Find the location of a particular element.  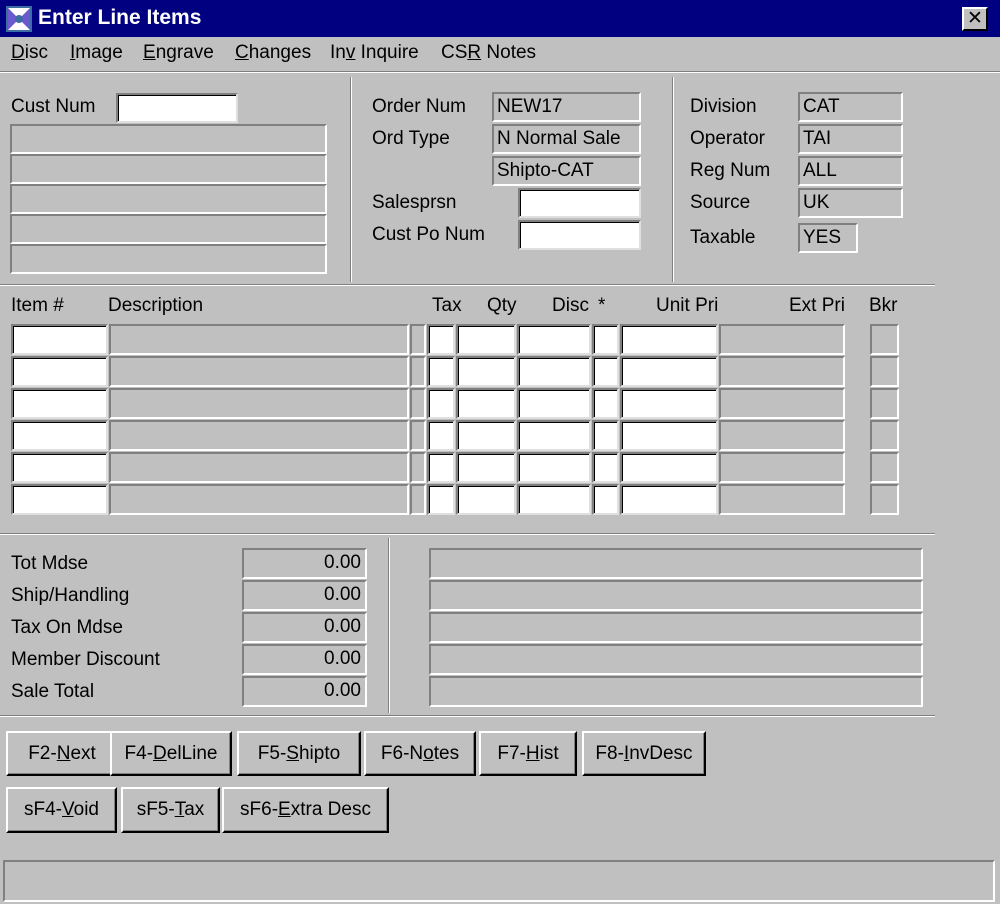

label-accelerator: R is located at coordinates (474, 52).